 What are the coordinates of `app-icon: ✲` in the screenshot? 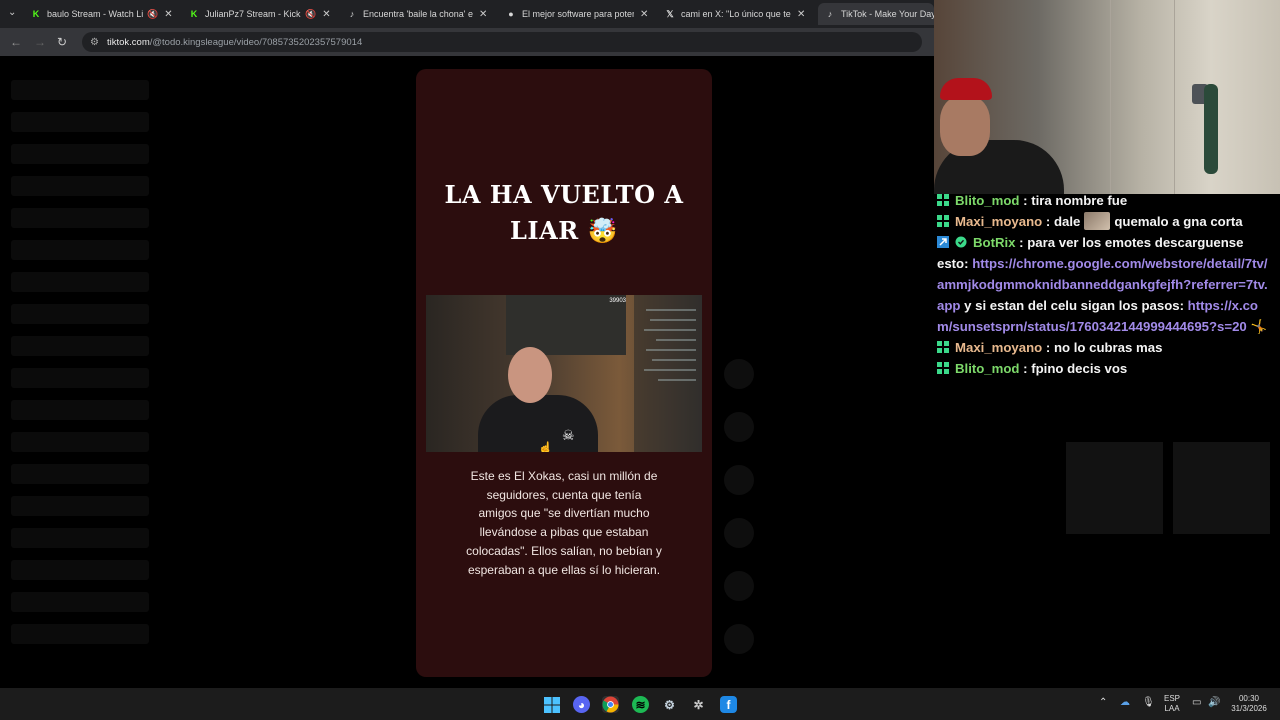 It's located at (698, 704).